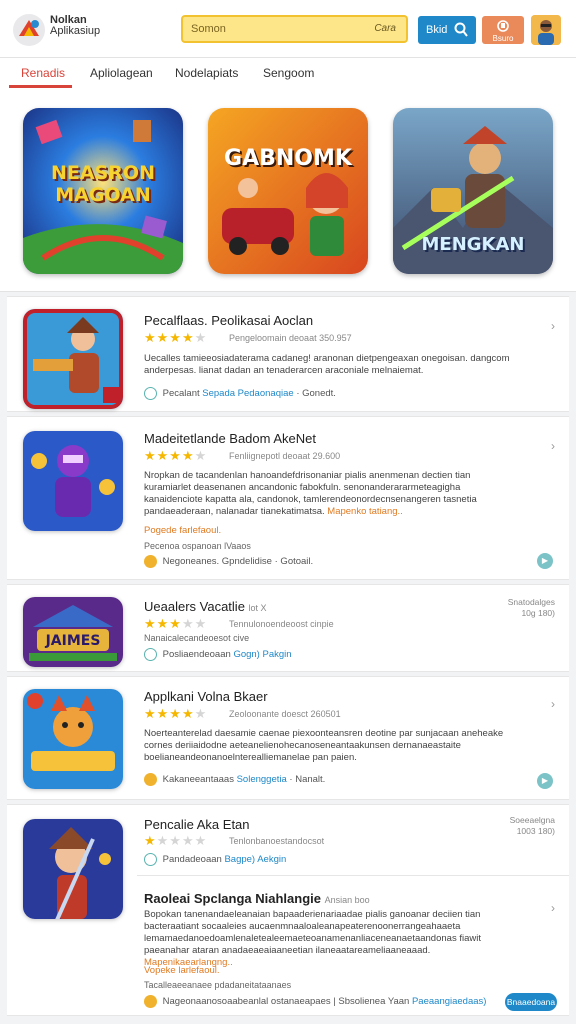  I want to click on search-placeholder: Somon, so click(208, 29).